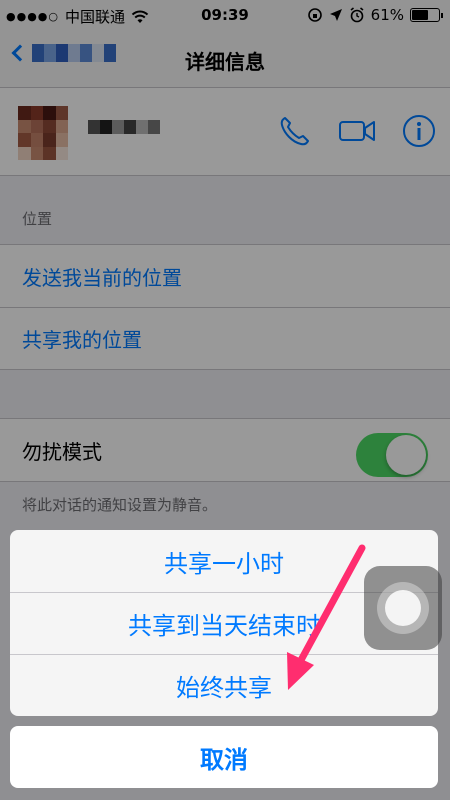 The width and height of the screenshot is (450, 800). I want to click on baidu-jingyan-watermark: Bai 经验, so click(394, 771).